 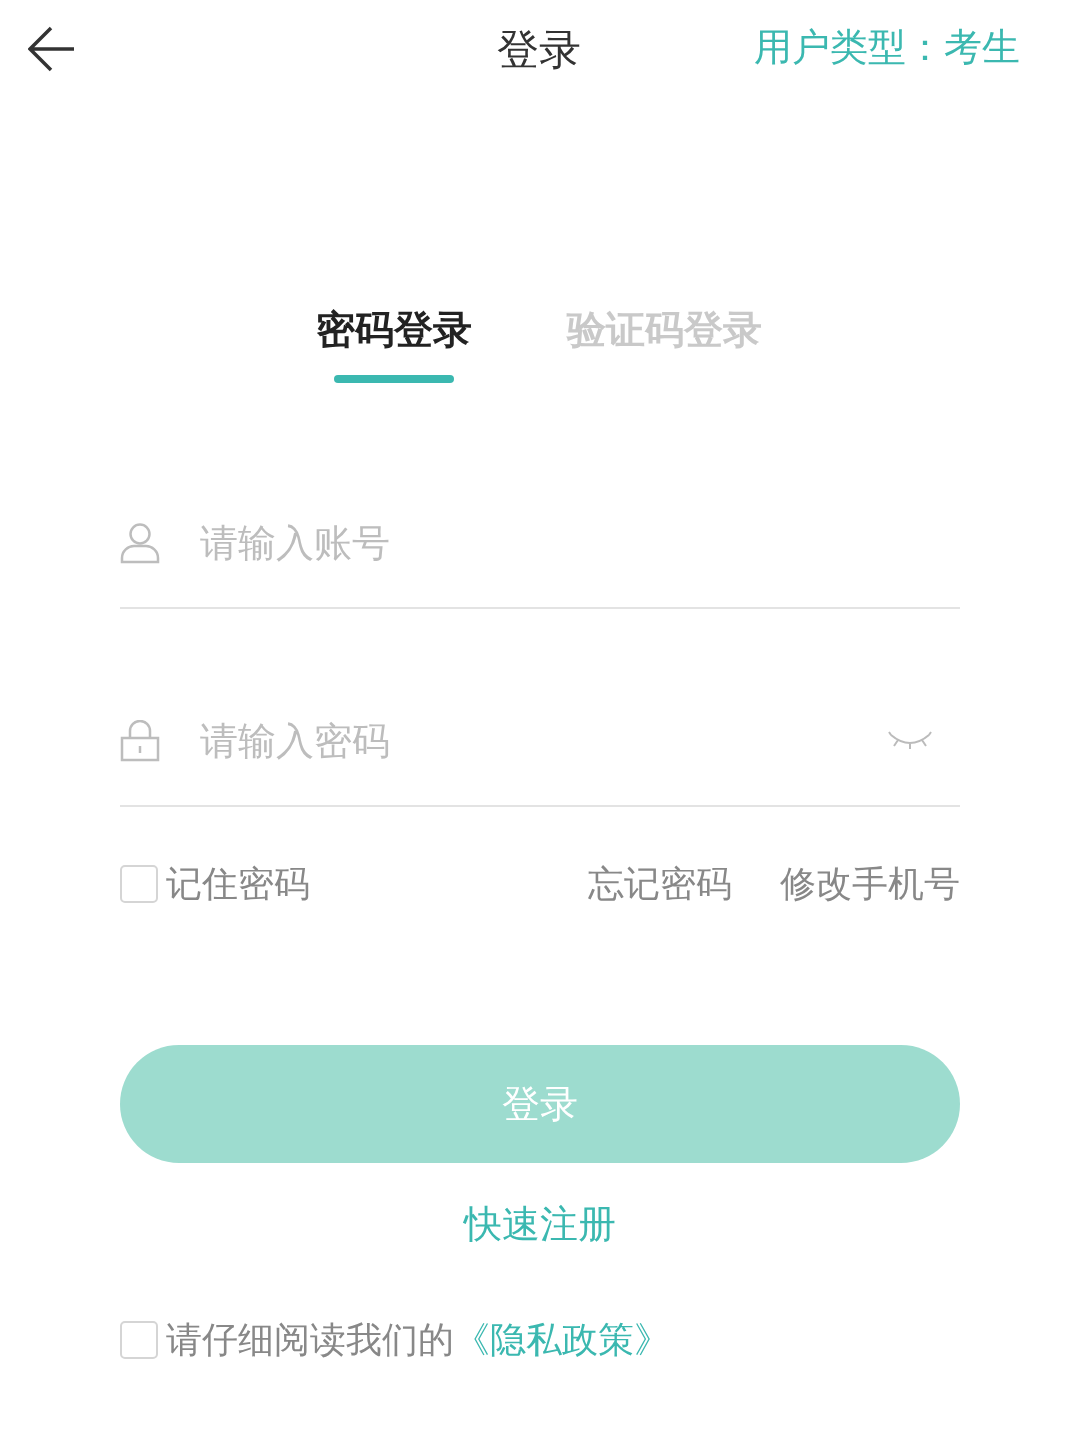 What do you see at coordinates (579, 543) in the screenshot?
I see `account-field: 请输入账号` at bounding box center [579, 543].